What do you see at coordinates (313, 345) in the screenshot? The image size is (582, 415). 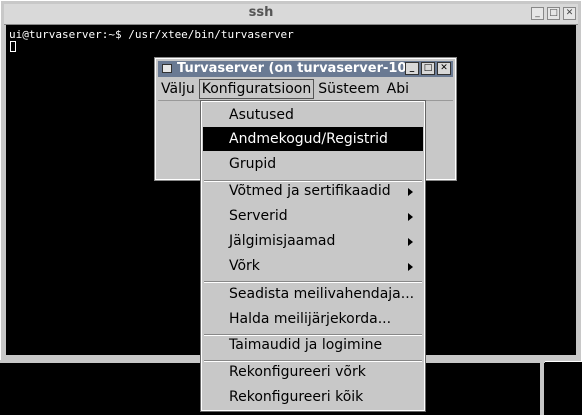 I see `menu-item-taimaudid: Taimaudid ja logimine` at bounding box center [313, 345].